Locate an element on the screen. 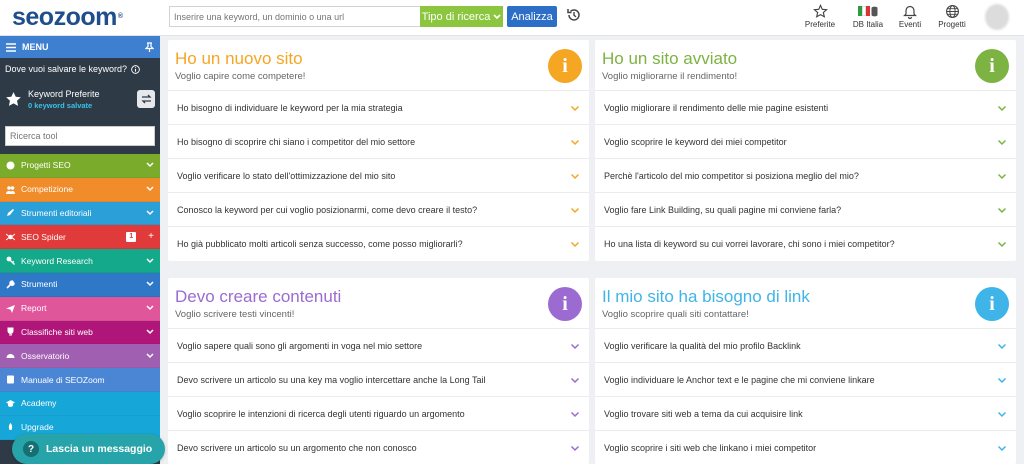  swap-icon is located at coordinates (146, 99).